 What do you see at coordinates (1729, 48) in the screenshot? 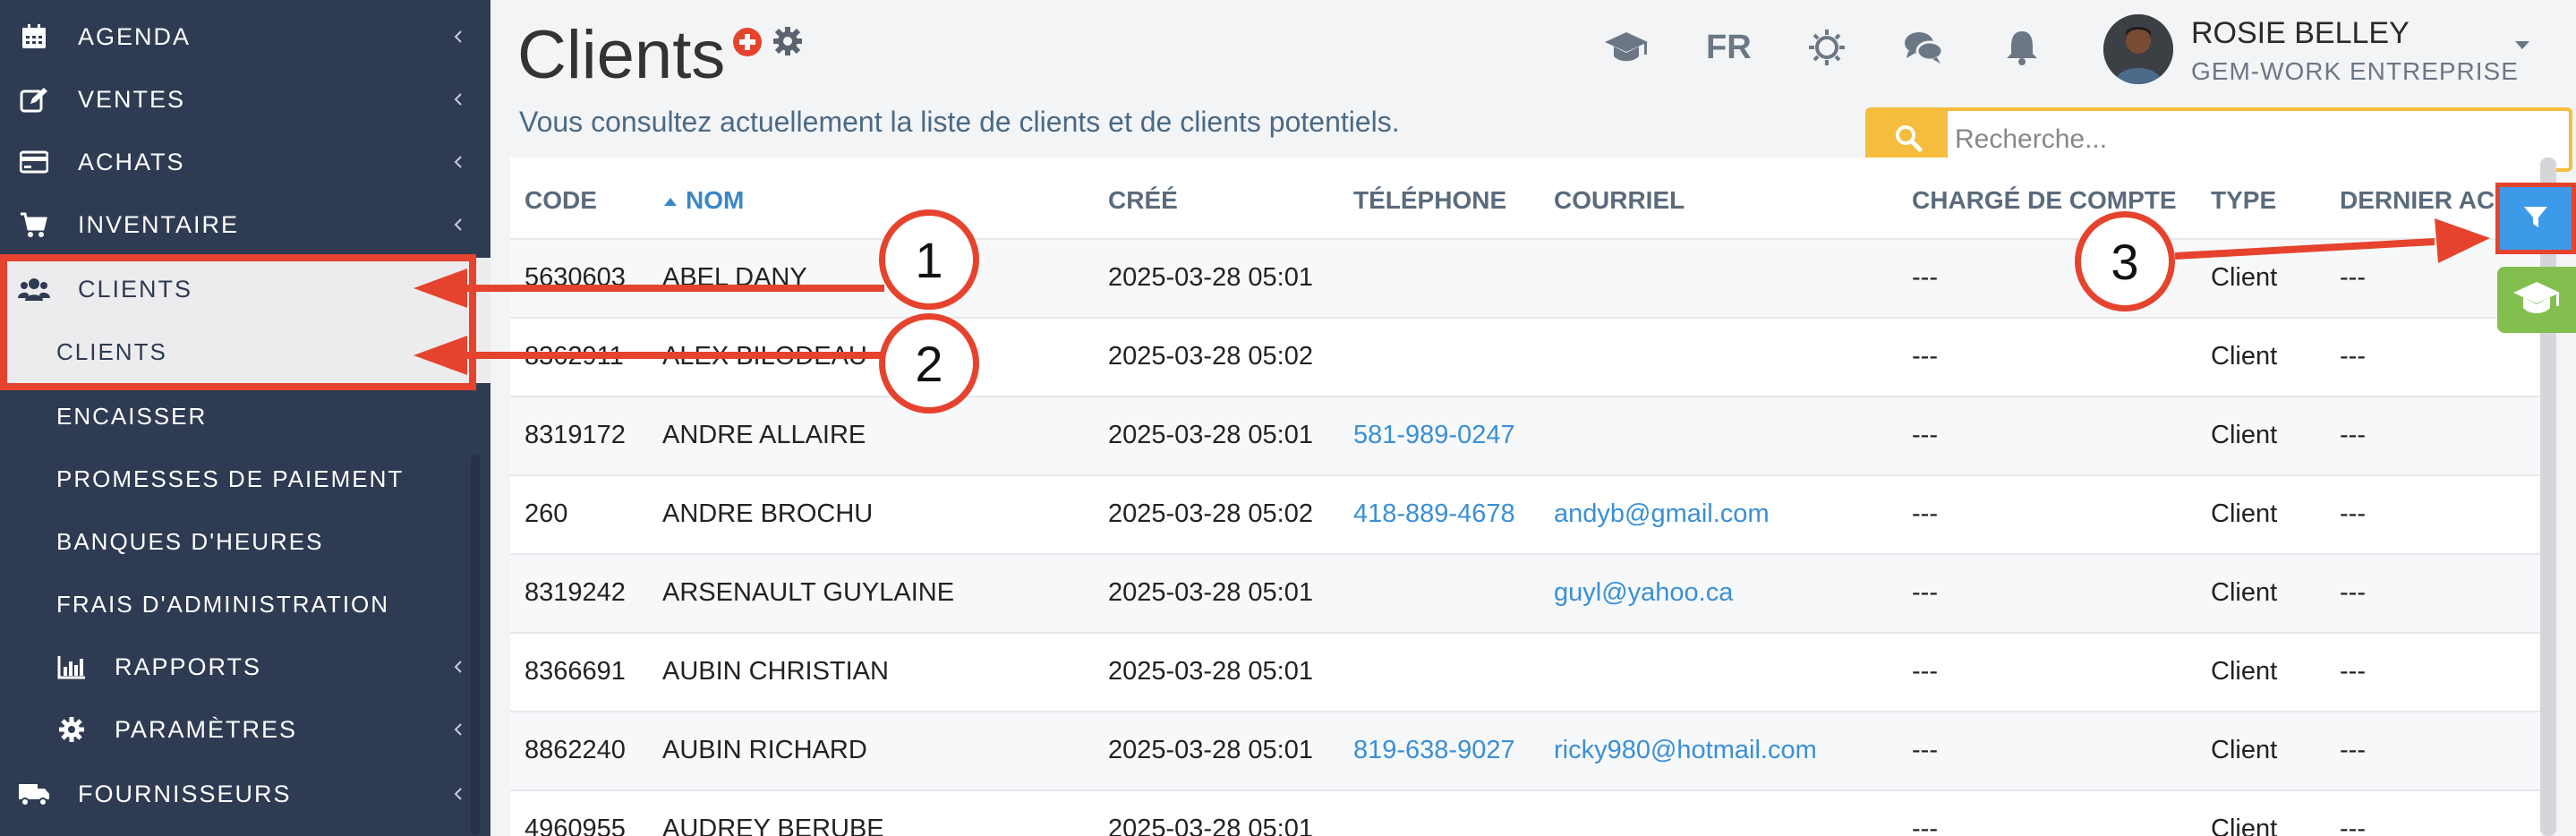
I see `language-button: FR` at bounding box center [1729, 48].